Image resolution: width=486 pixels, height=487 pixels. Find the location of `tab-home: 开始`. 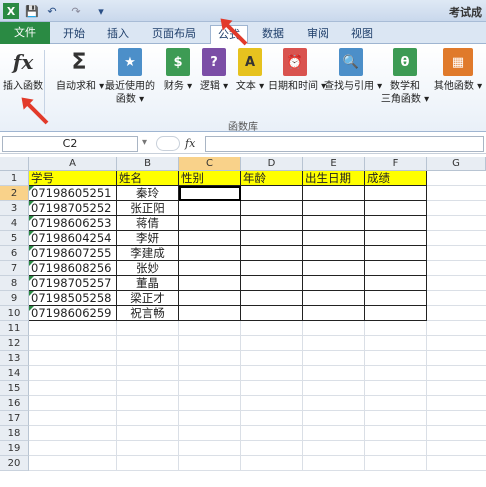

tab-home: 开始 is located at coordinates (74, 34).